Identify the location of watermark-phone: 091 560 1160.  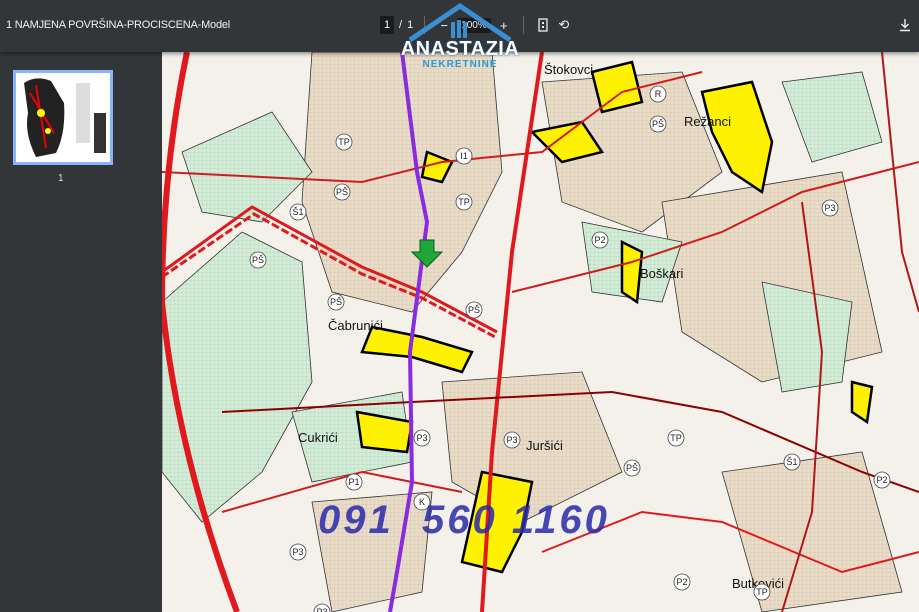
(464, 520).